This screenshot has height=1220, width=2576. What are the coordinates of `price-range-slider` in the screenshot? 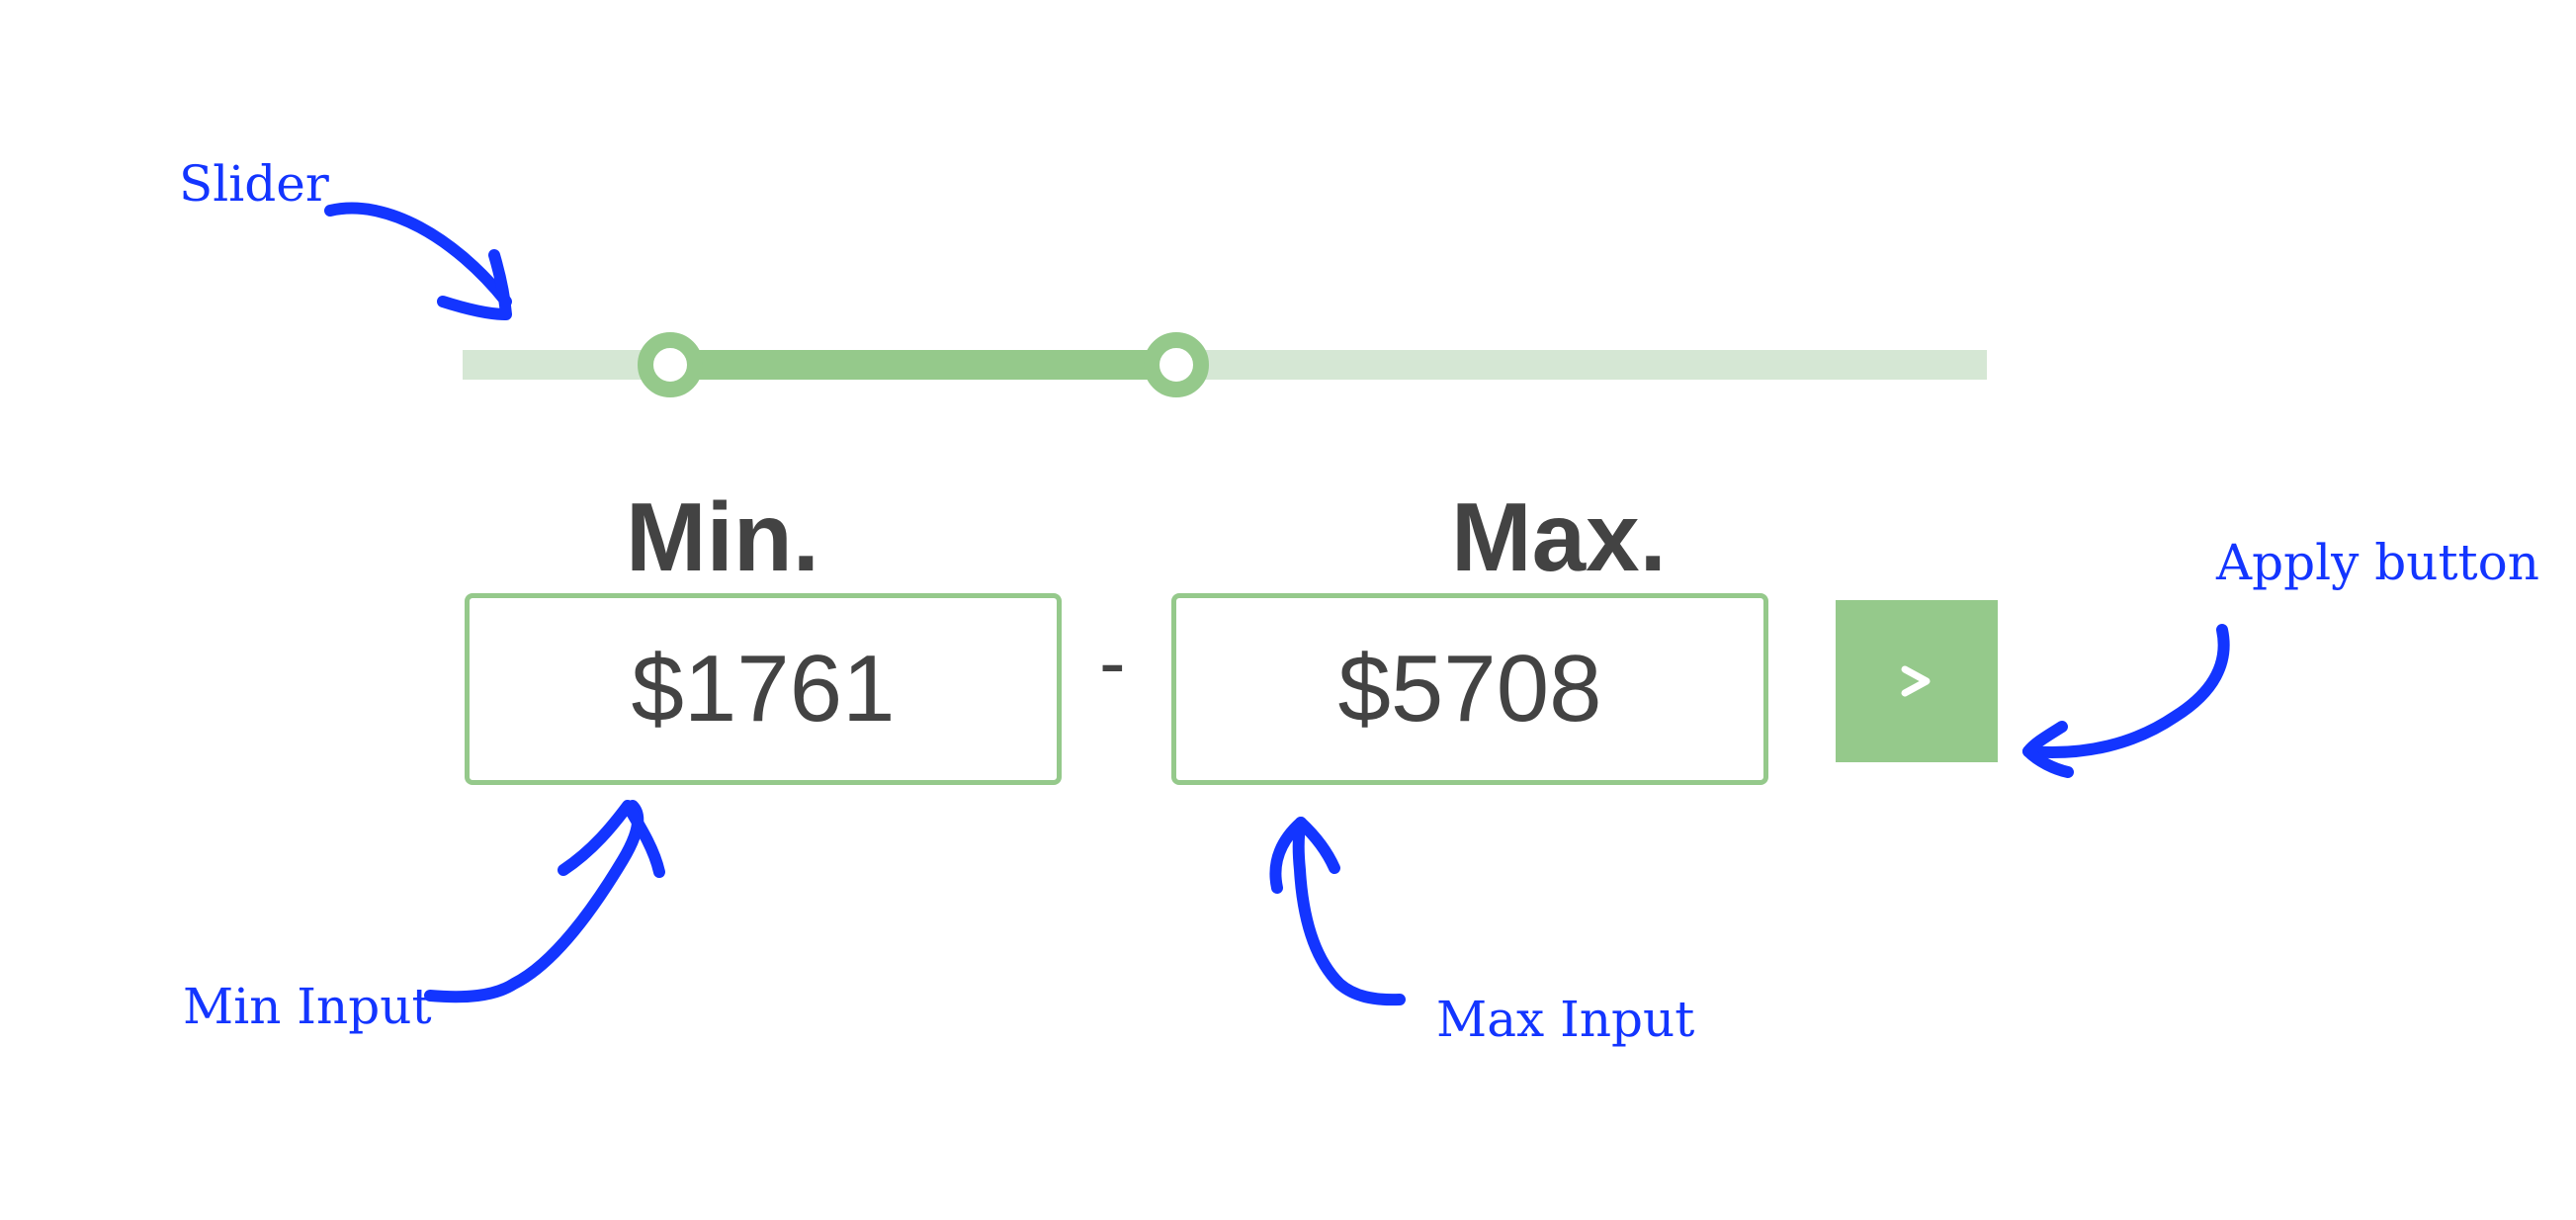 It's located at (1225, 365).